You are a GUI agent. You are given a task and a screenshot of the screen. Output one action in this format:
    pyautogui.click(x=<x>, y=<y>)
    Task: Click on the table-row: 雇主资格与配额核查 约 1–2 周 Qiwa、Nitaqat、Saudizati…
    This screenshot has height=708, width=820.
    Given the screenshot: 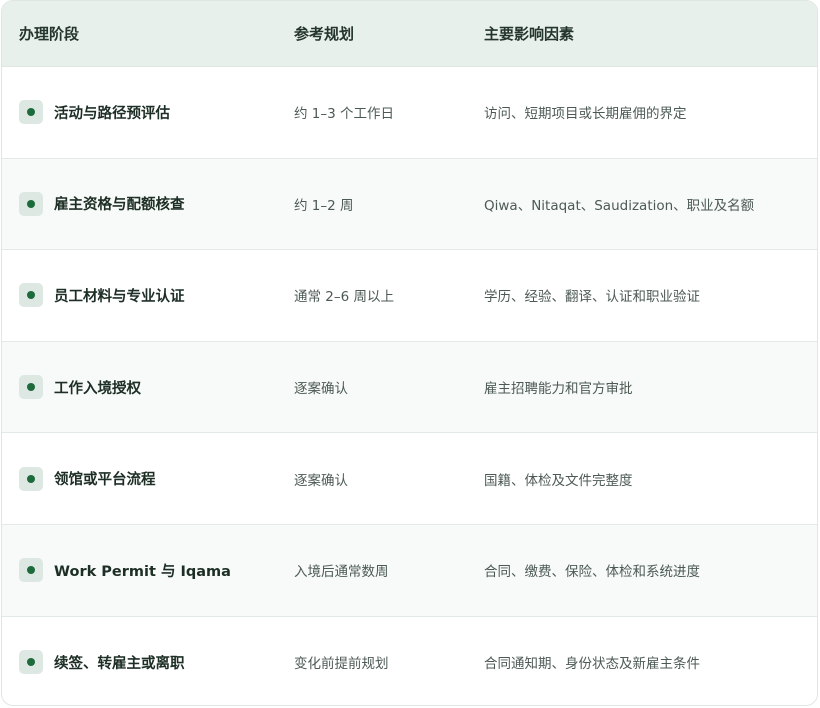 What is the action you would take?
    pyautogui.click(x=409, y=204)
    